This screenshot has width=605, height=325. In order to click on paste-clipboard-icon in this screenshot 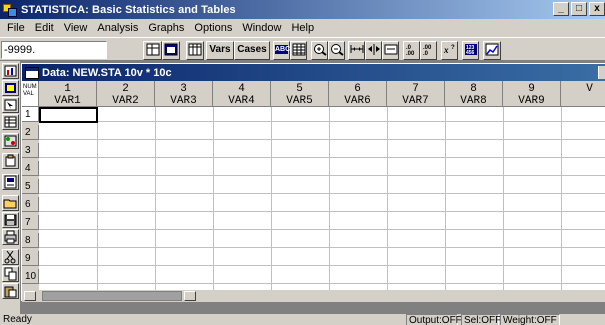, I will do `click(10, 291)`.